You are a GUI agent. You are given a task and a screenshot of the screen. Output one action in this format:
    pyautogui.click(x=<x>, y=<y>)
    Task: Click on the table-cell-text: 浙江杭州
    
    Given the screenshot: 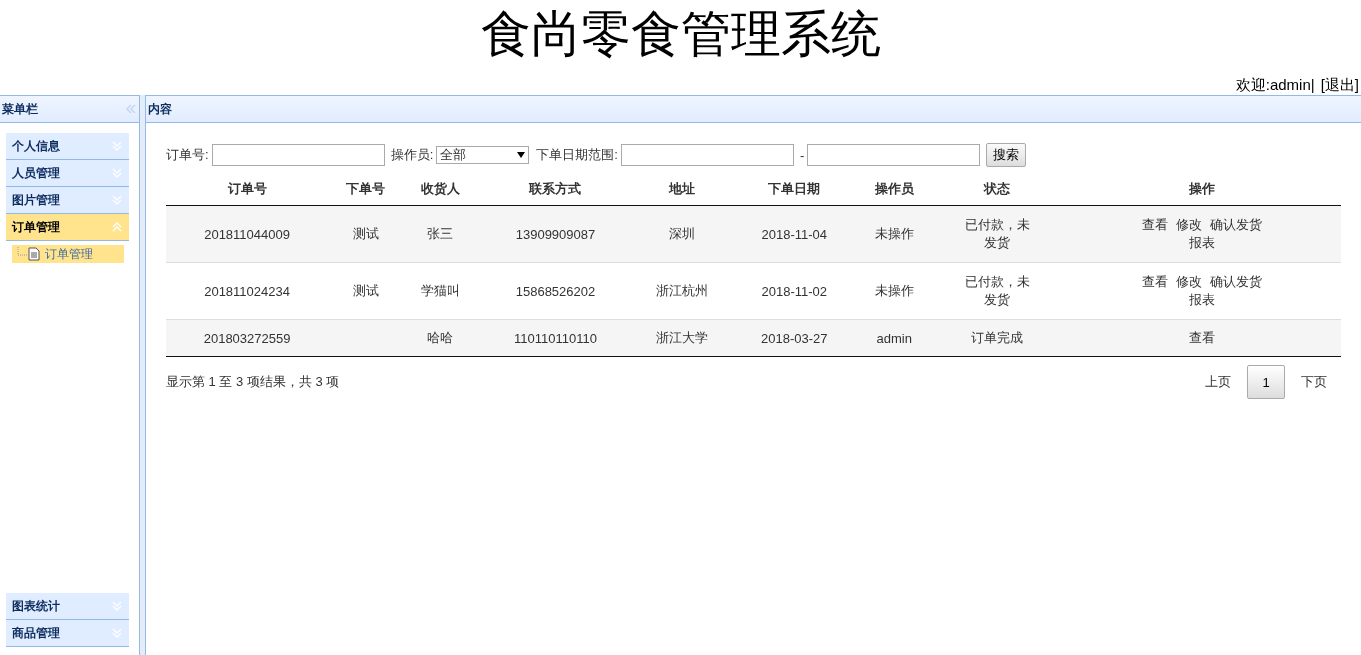 What is the action you would take?
    pyautogui.click(x=682, y=291)
    